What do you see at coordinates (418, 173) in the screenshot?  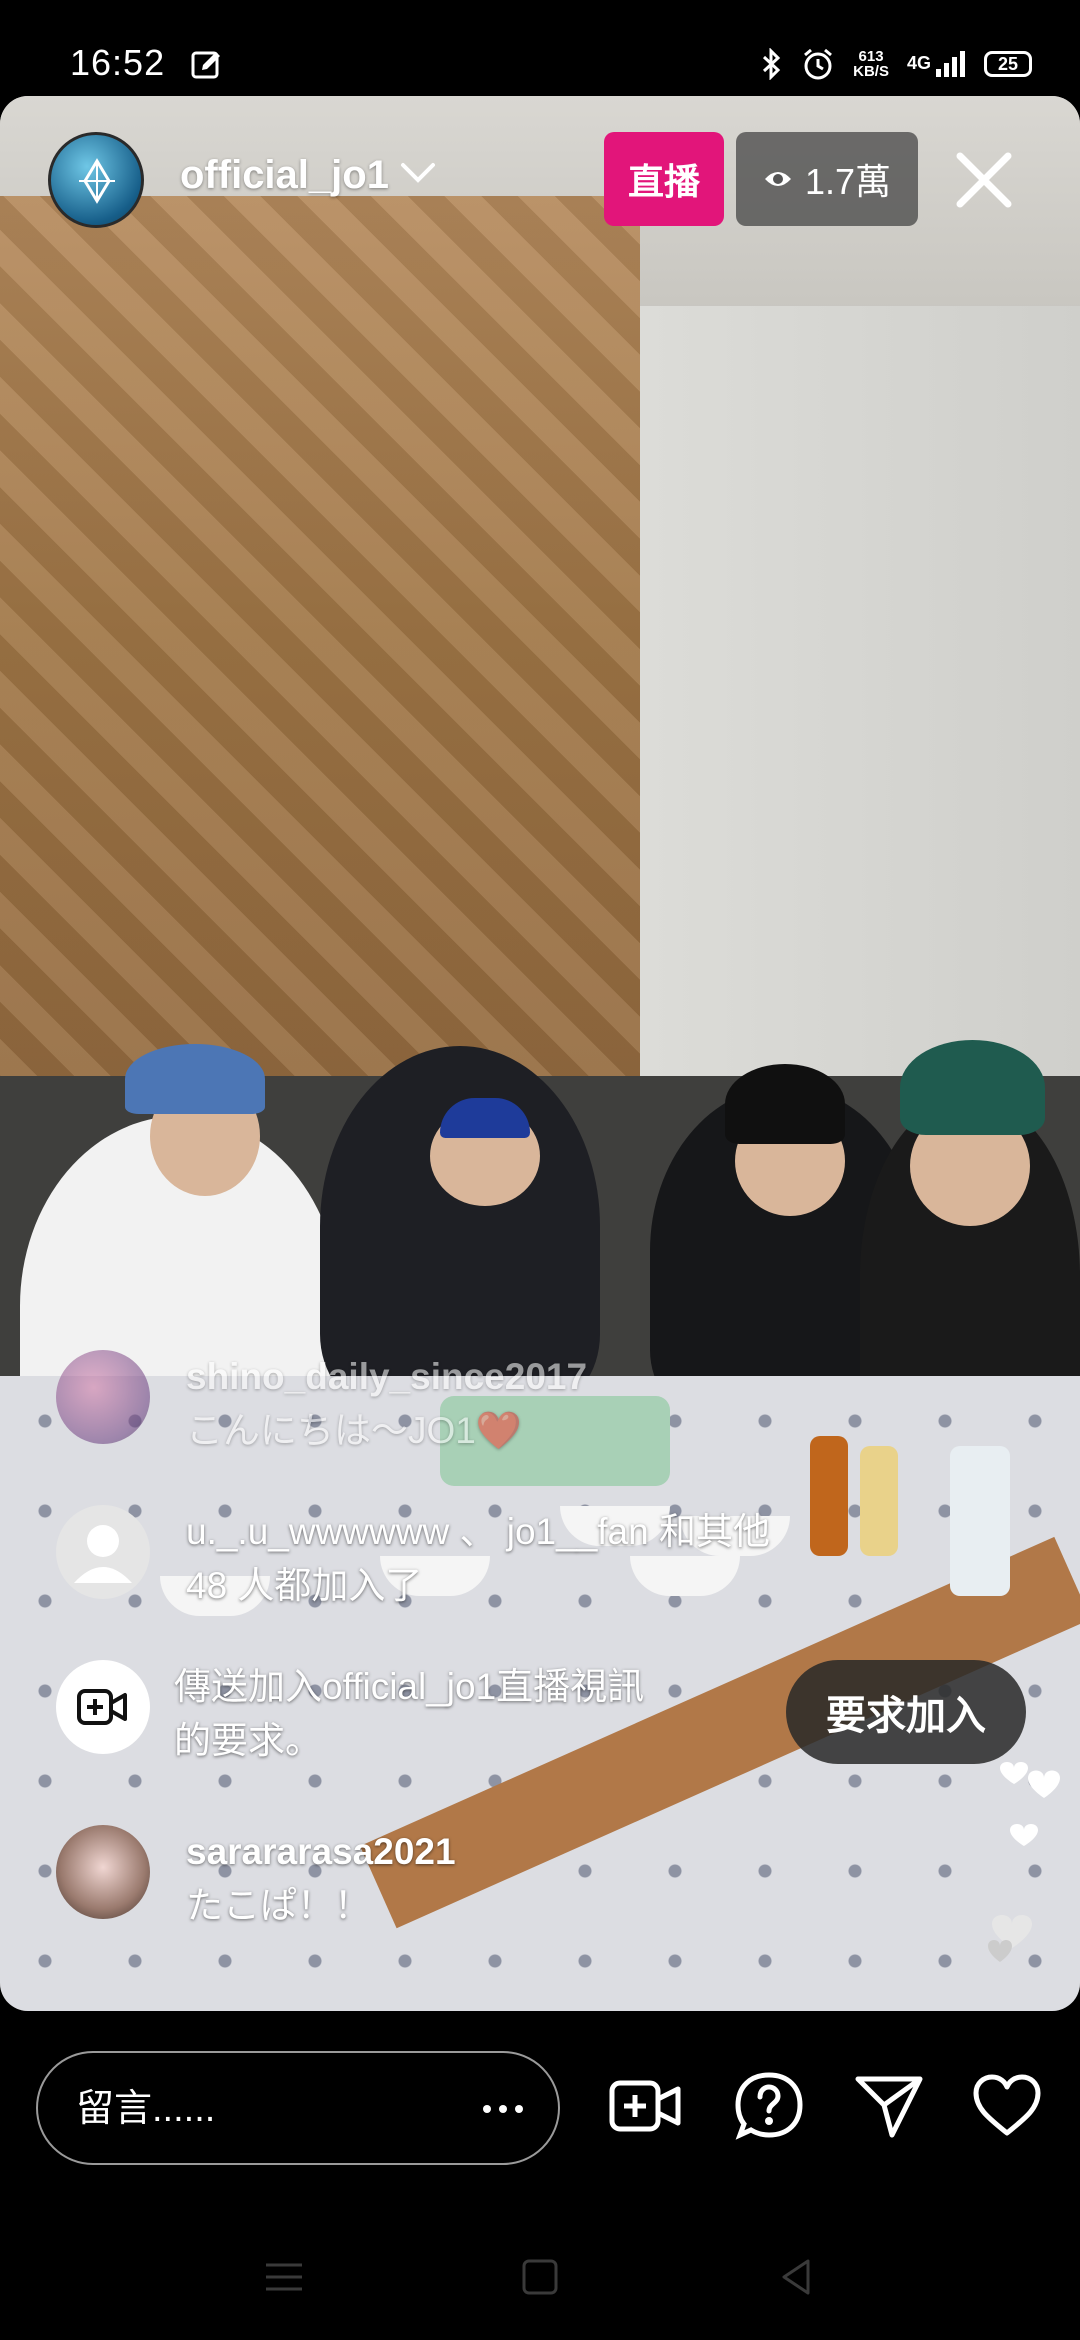 I see `chevron-down-icon` at bounding box center [418, 173].